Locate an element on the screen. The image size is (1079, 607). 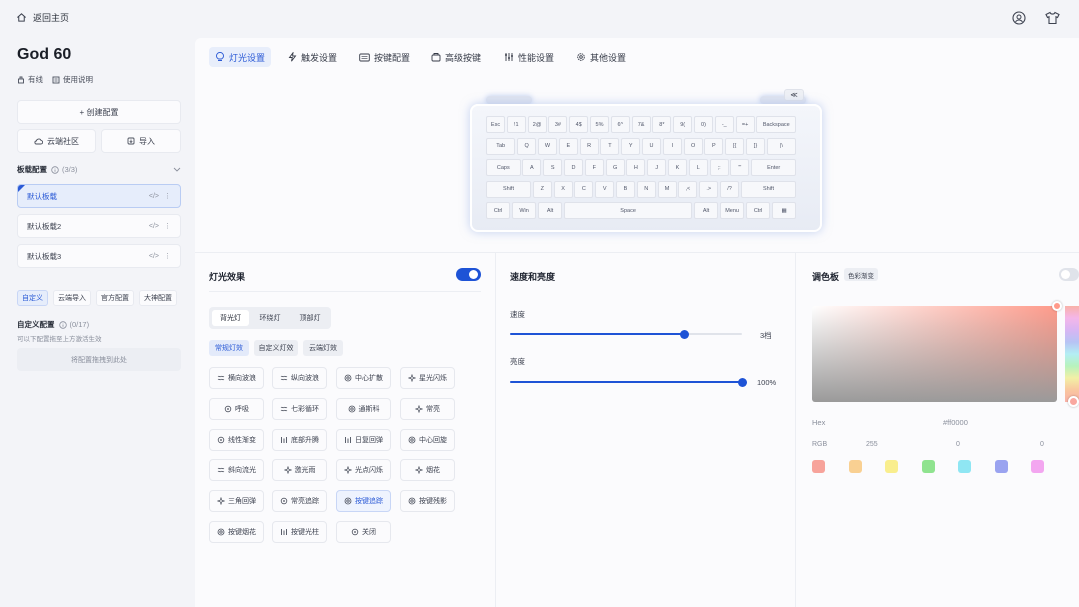
tab-other: 其他设置 is located at coordinates (601, 57).